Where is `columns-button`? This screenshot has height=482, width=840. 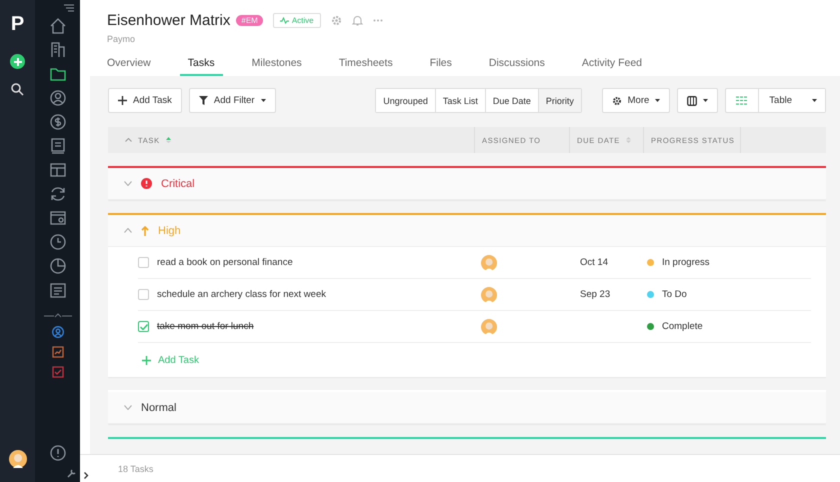
columns-button is located at coordinates (697, 100).